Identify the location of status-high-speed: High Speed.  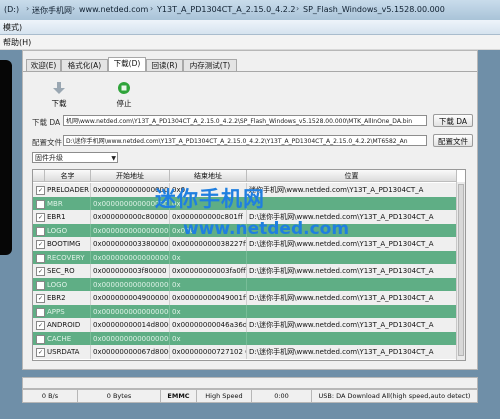
(224, 396).